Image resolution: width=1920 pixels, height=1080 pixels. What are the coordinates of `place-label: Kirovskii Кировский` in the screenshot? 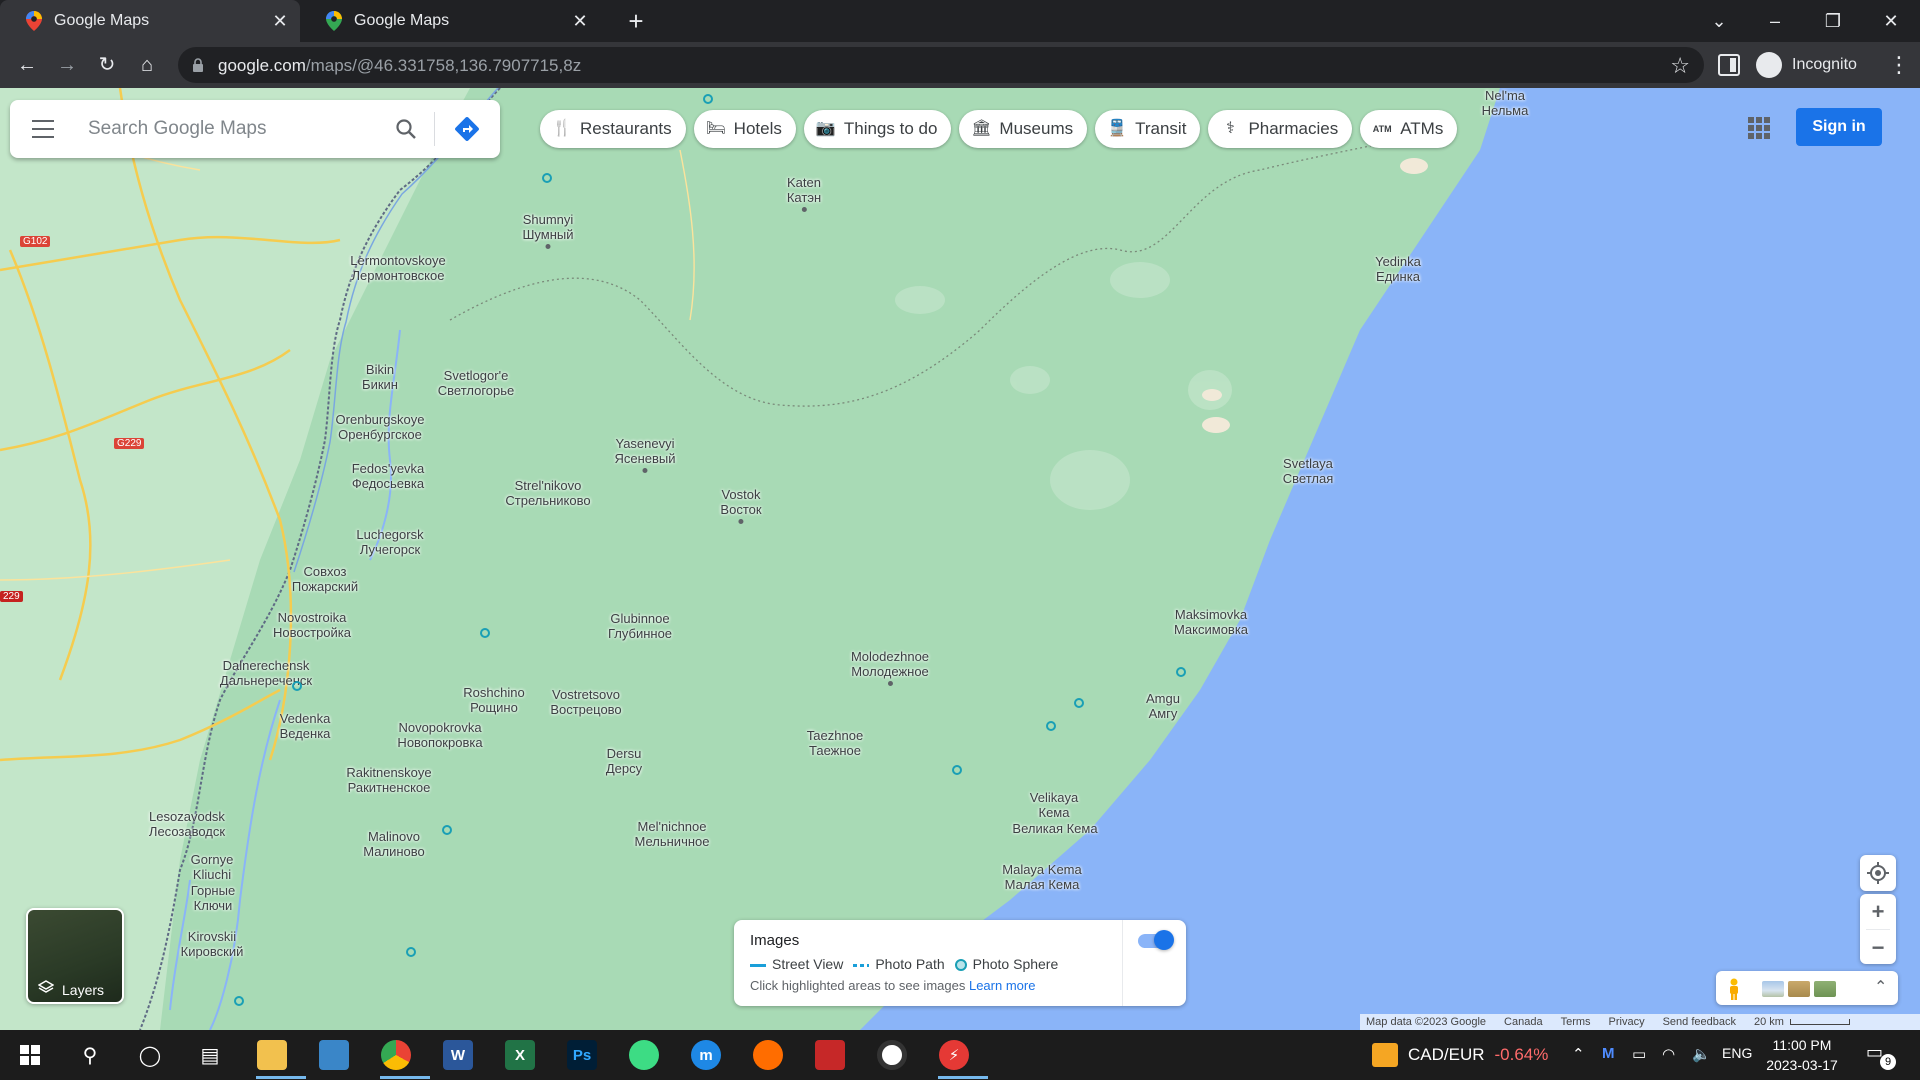 It's located at (212, 944).